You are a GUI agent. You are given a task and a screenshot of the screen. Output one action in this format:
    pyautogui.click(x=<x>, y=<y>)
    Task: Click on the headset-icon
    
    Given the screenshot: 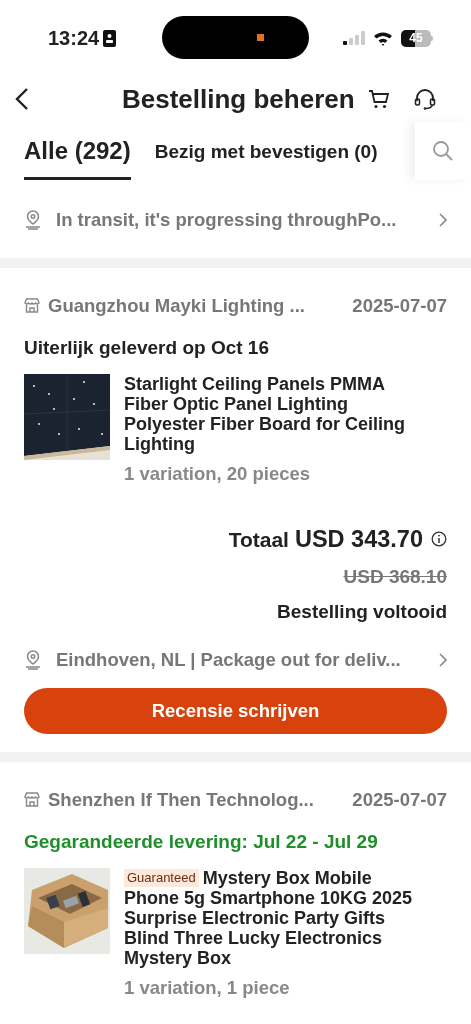 What is the action you would take?
    pyautogui.click(x=424, y=99)
    